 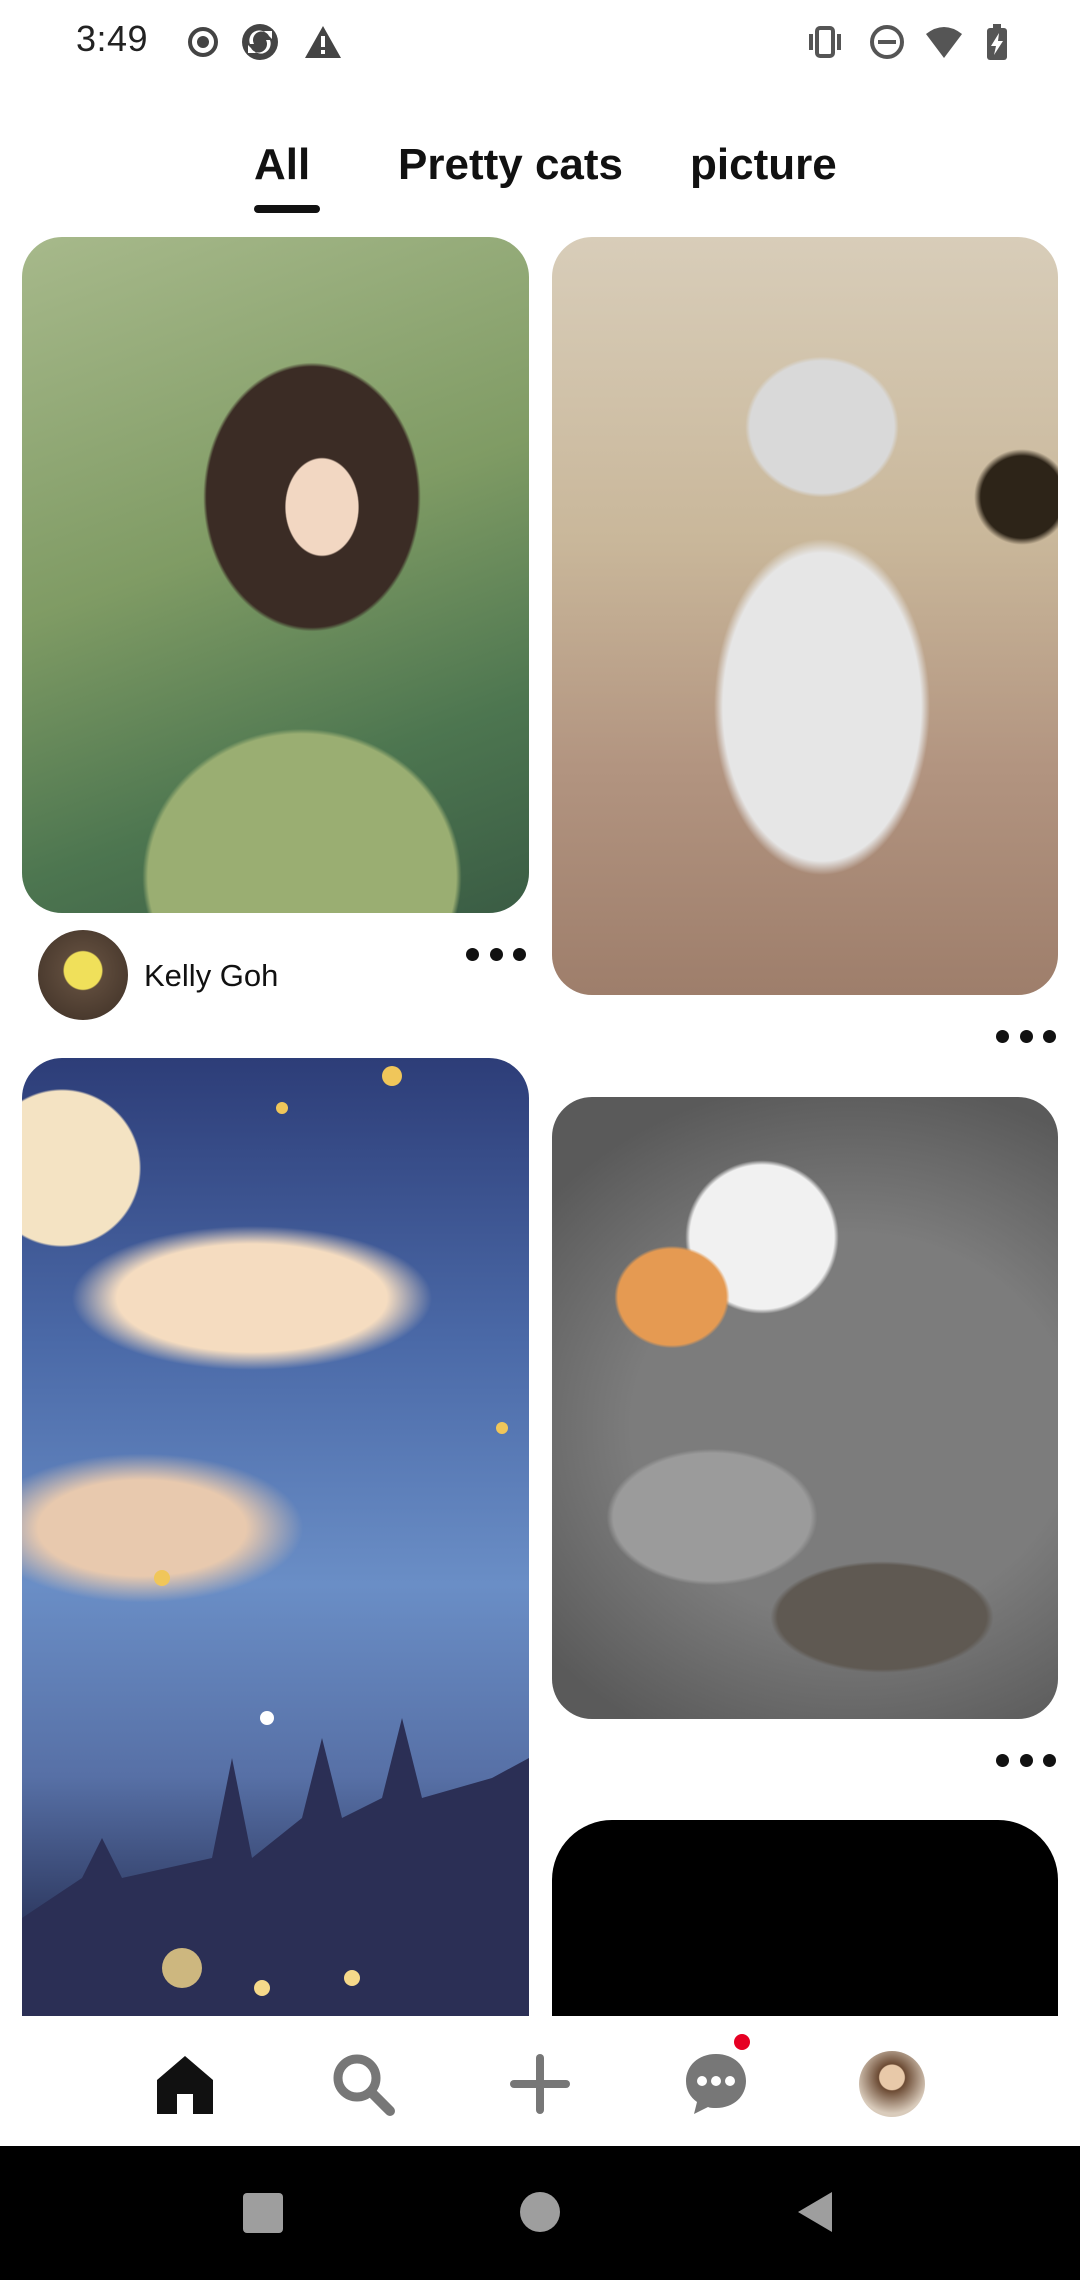 I want to click on nav-search-button, so click(x=363, y=2084).